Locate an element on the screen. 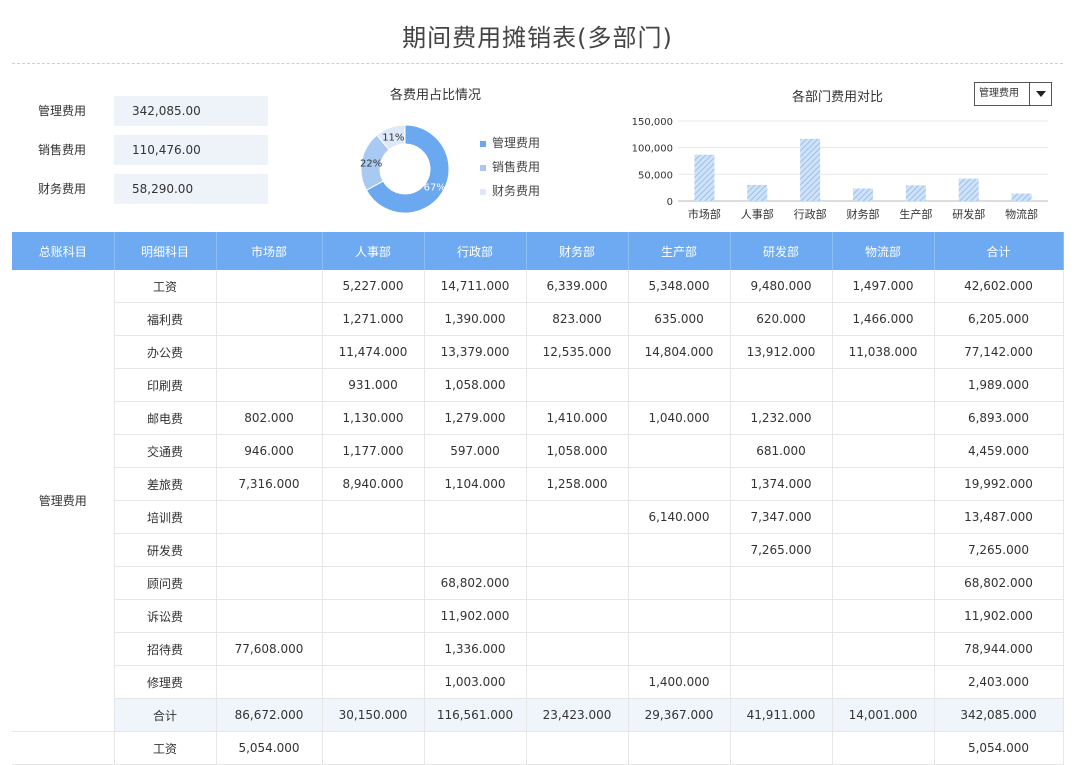 Image resolution: width=1075 pixels, height=765 pixels. table-cell: 1,271.000 is located at coordinates (373, 319).